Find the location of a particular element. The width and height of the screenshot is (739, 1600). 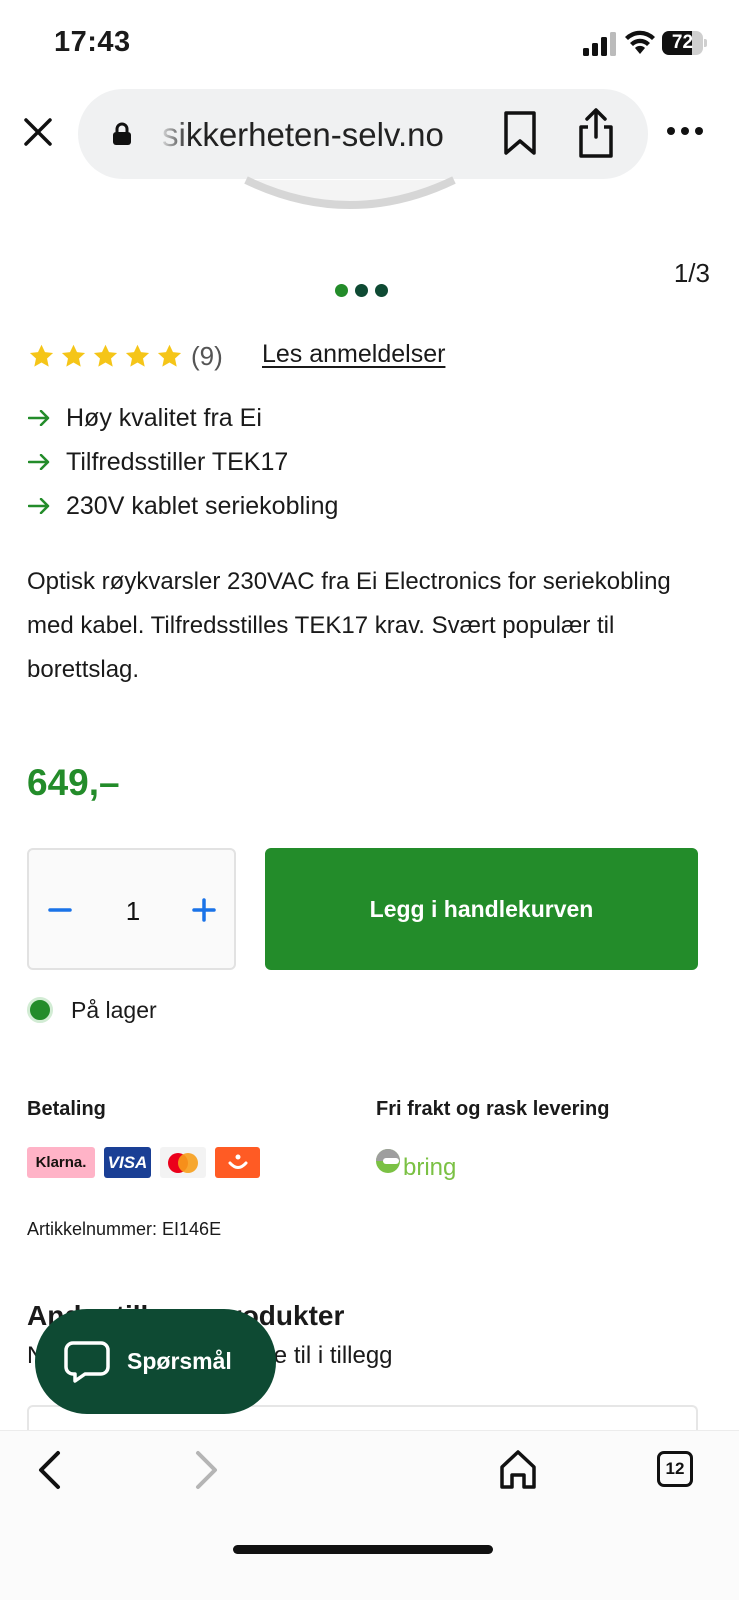

status-time: 17:43 is located at coordinates (92, 42).